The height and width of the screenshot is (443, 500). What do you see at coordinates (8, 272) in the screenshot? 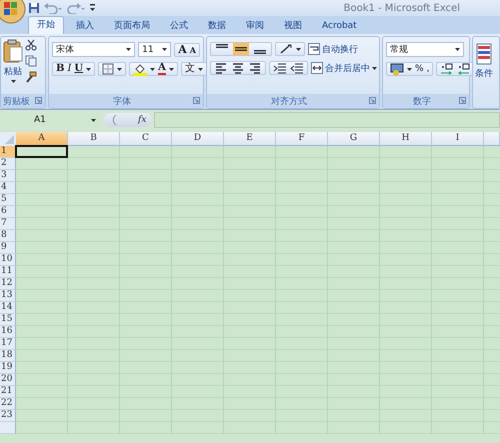
I see `row-header: 11` at bounding box center [8, 272].